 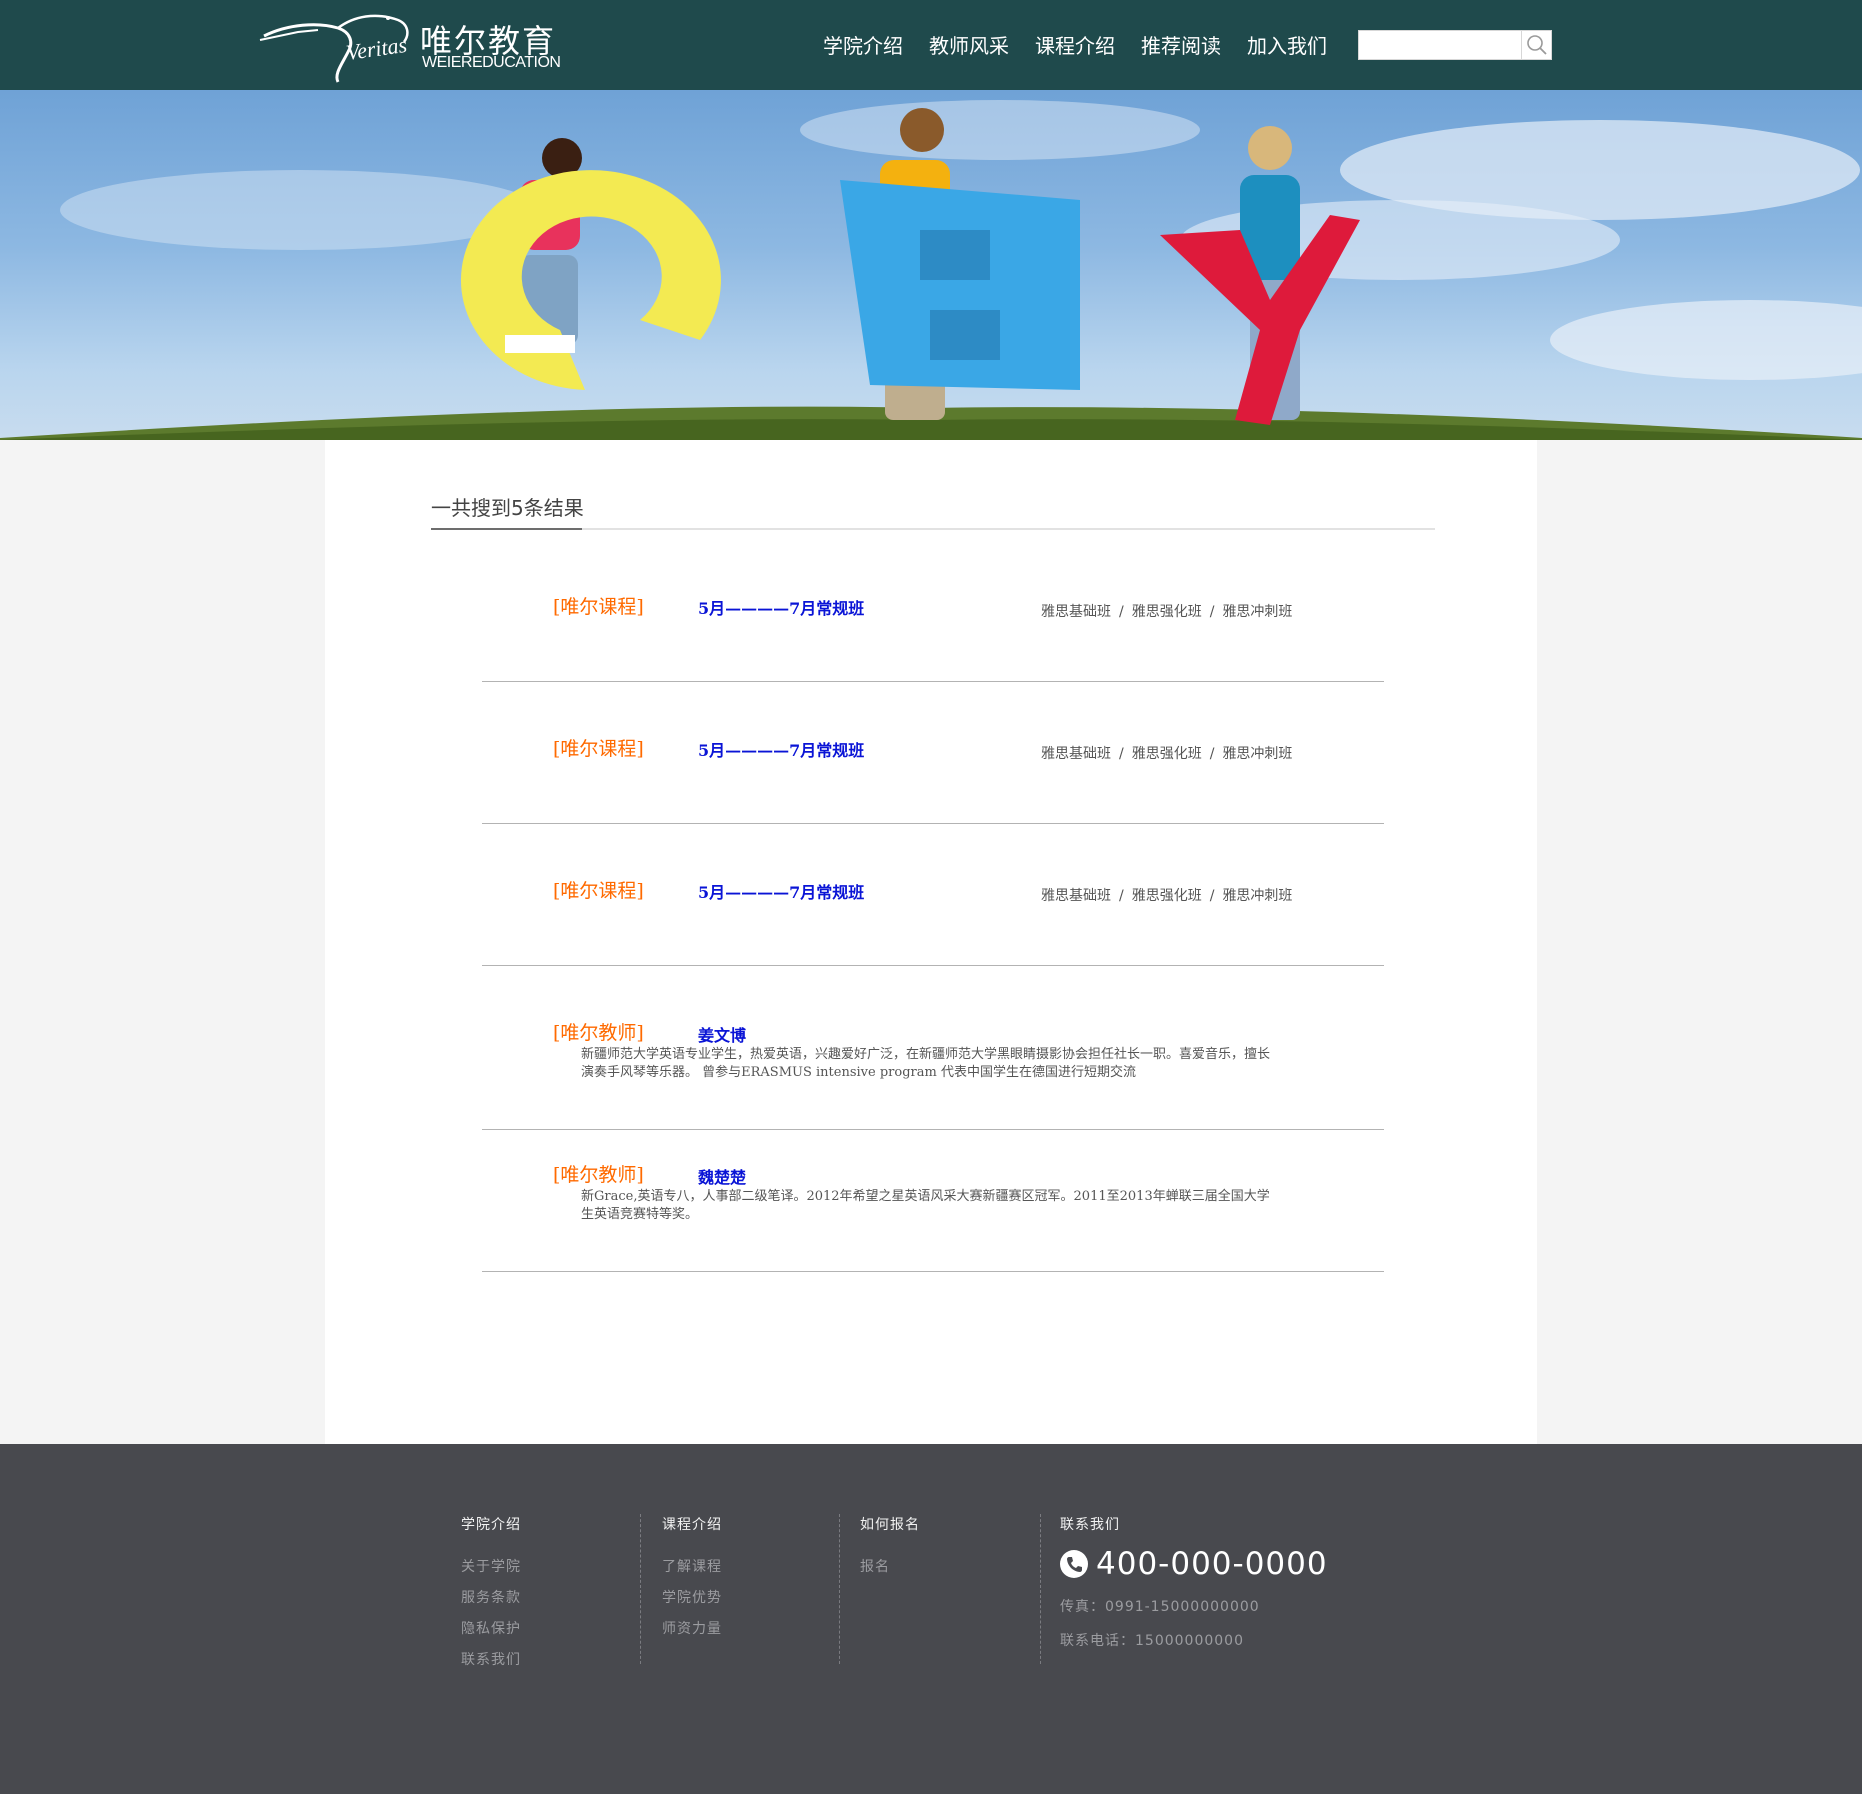 I want to click on nav-item-join: 加入我们, so click(x=1287, y=44).